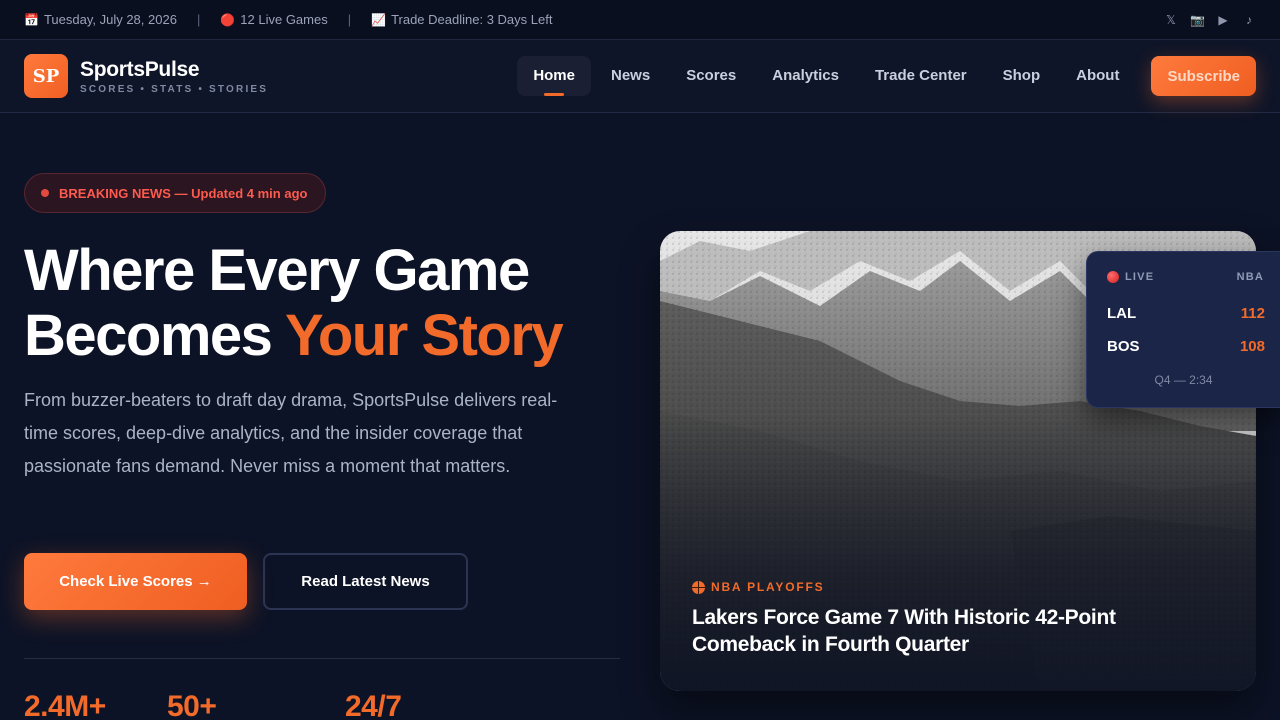  I want to click on game-clock: Q4 — 2:34, so click(1183, 380).